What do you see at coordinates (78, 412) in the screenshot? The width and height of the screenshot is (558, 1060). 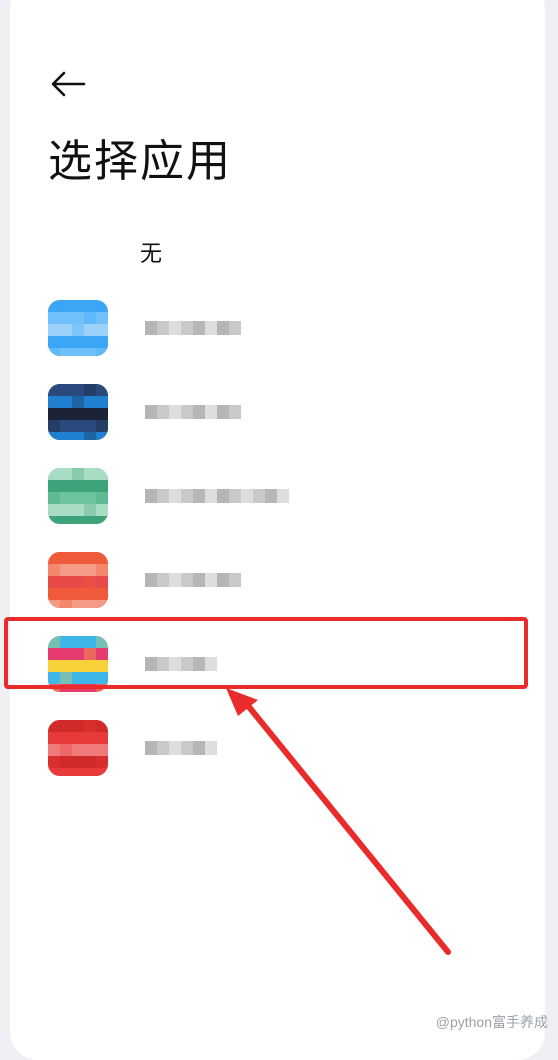 I see `app-dark-icon` at bounding box center [78, 412].